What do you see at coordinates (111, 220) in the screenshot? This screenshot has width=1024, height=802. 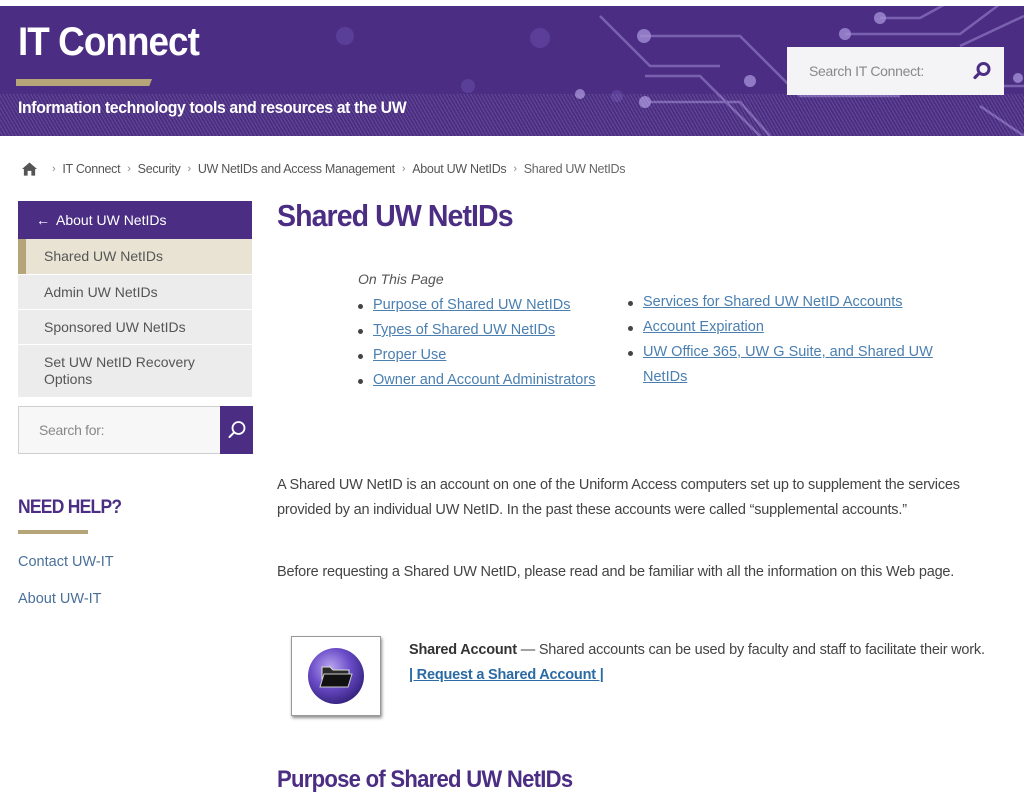 I see `sidebar-parent-label: About UW NetIDs` at bounding box center [111, 220].